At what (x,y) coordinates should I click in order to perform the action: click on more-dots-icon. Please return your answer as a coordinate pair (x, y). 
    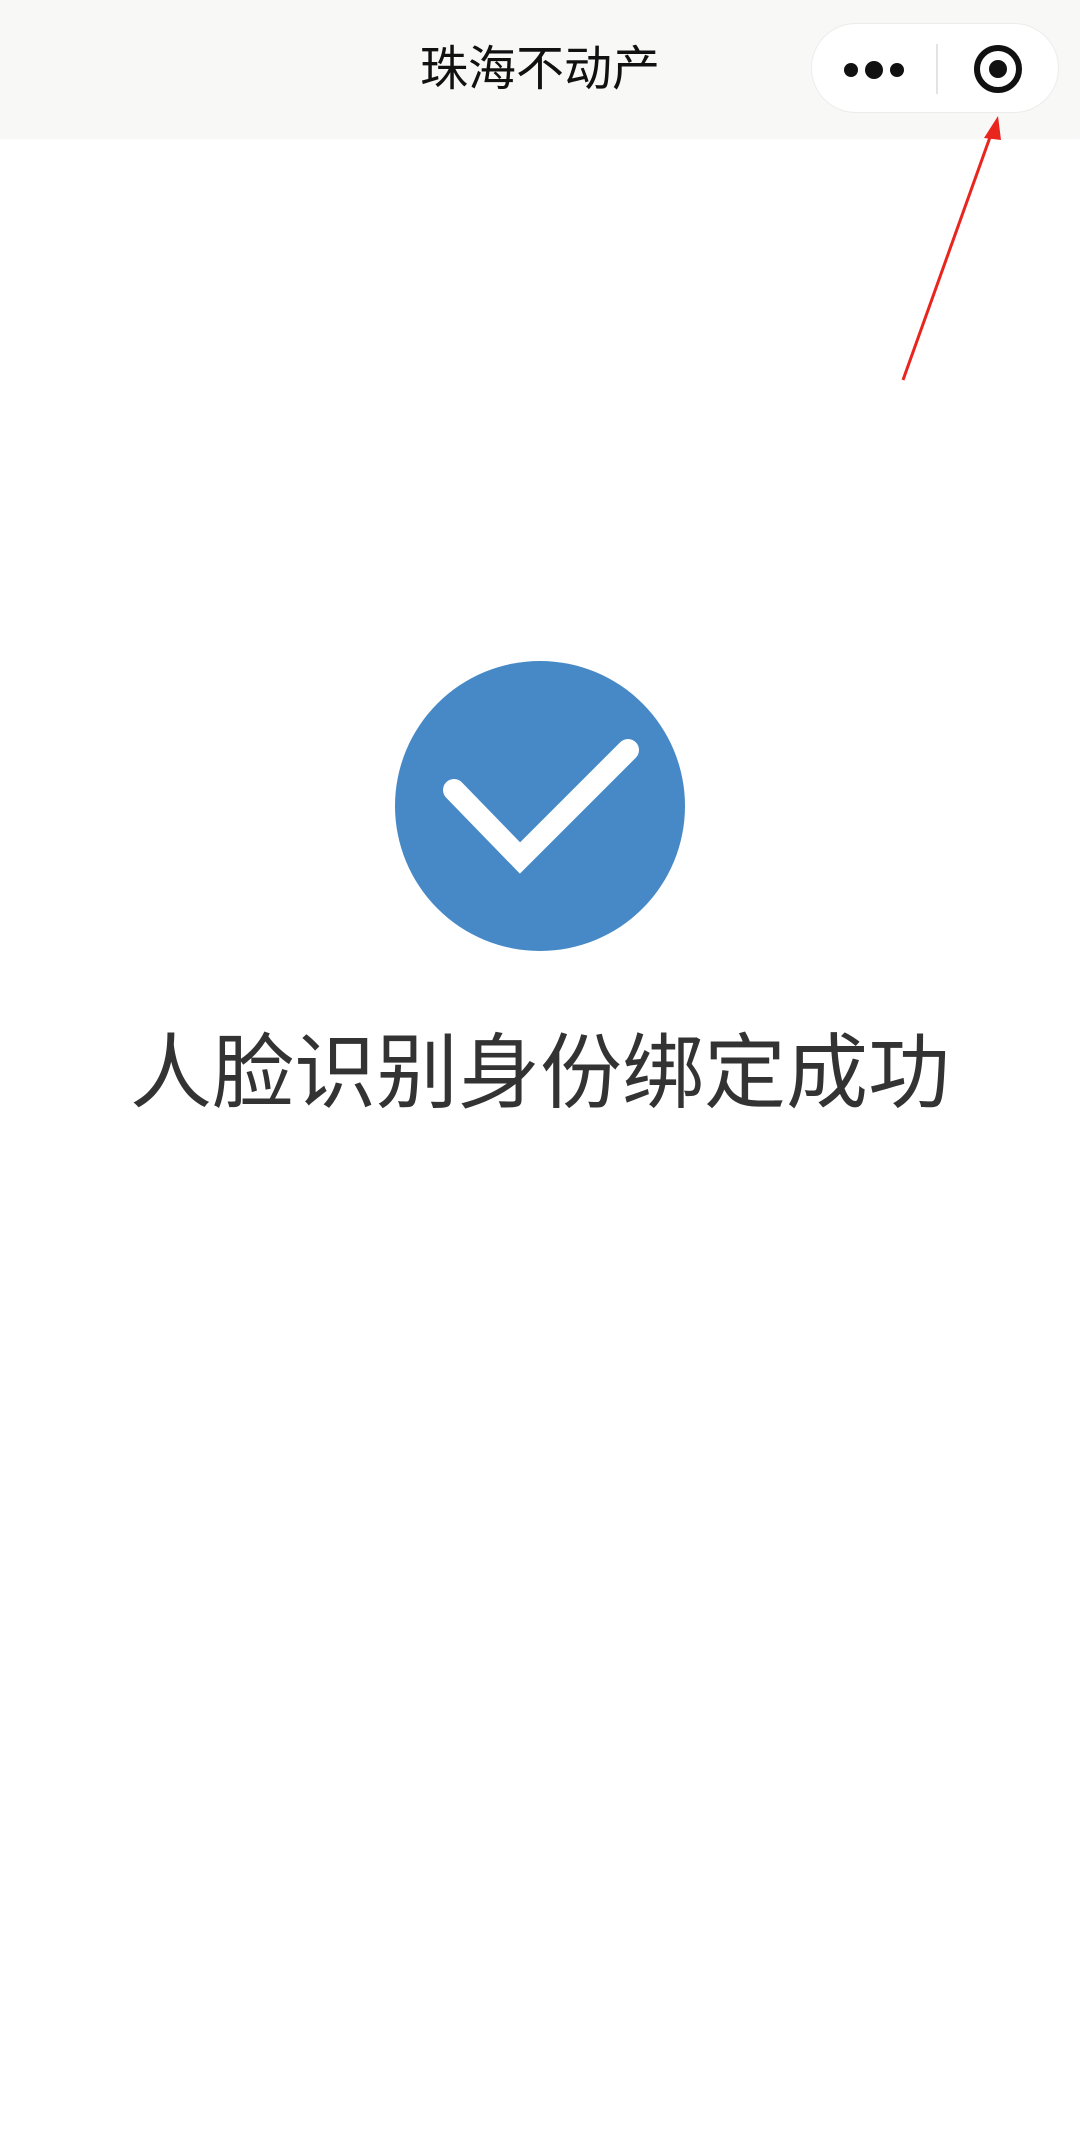
    Looking at the image, I should click on (874, 70).